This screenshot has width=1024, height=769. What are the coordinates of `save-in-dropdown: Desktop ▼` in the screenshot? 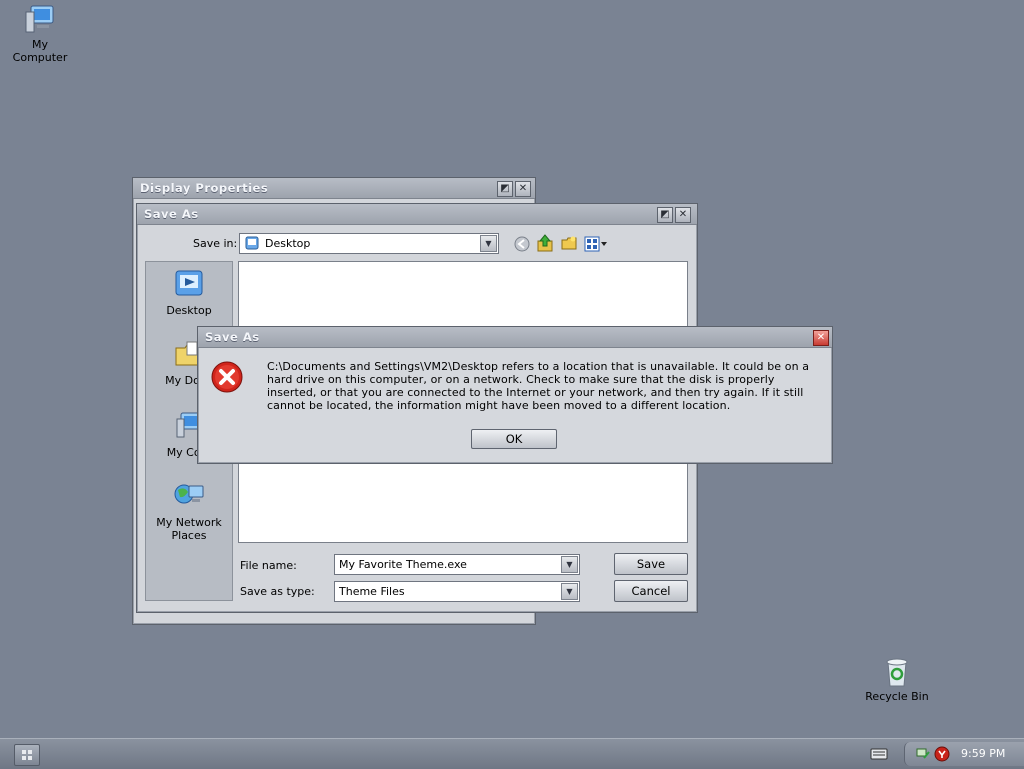 It's located at (369, 243).